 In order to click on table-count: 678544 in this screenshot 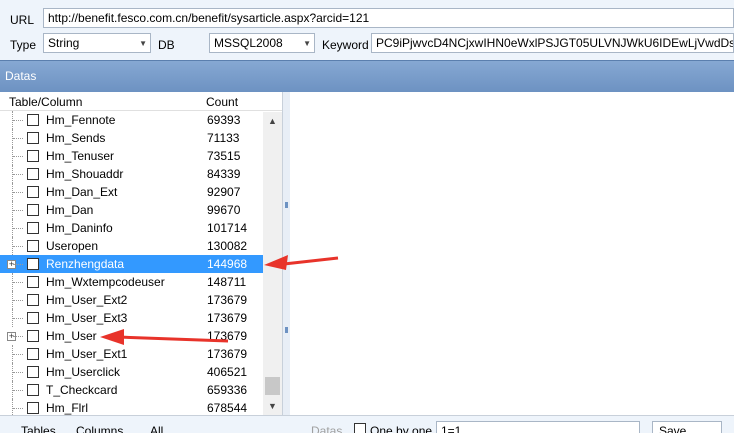, I will do `click(227, 408)`.